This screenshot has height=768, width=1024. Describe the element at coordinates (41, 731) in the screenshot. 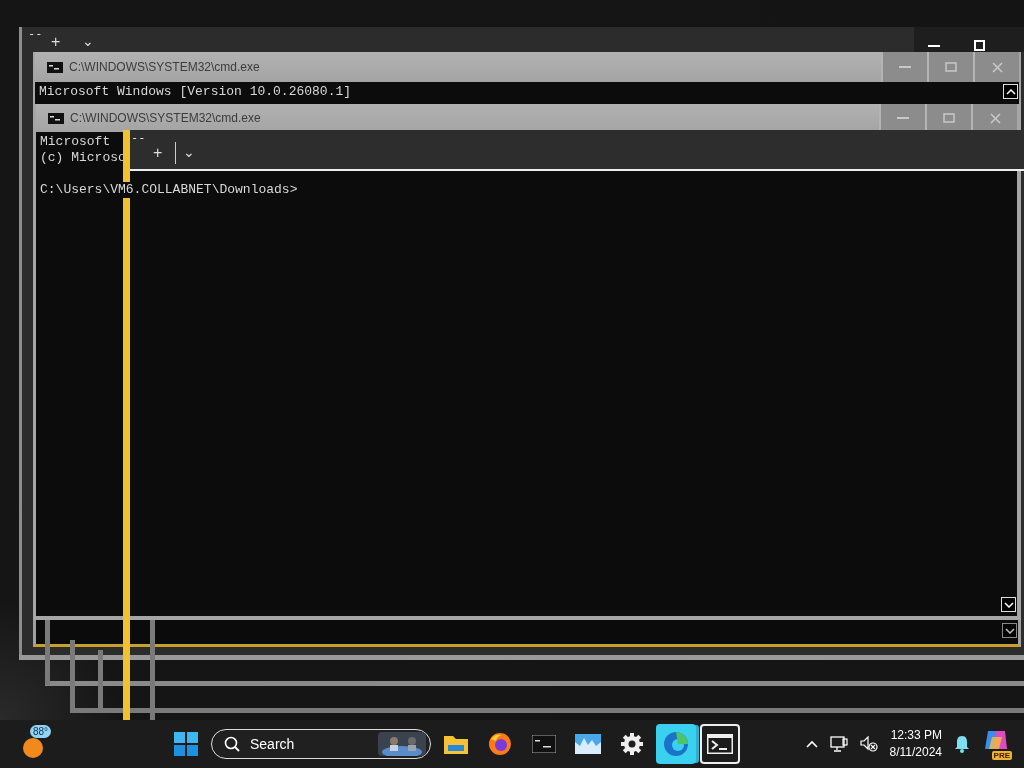

I see `temperature-badge: 88°` at that location.